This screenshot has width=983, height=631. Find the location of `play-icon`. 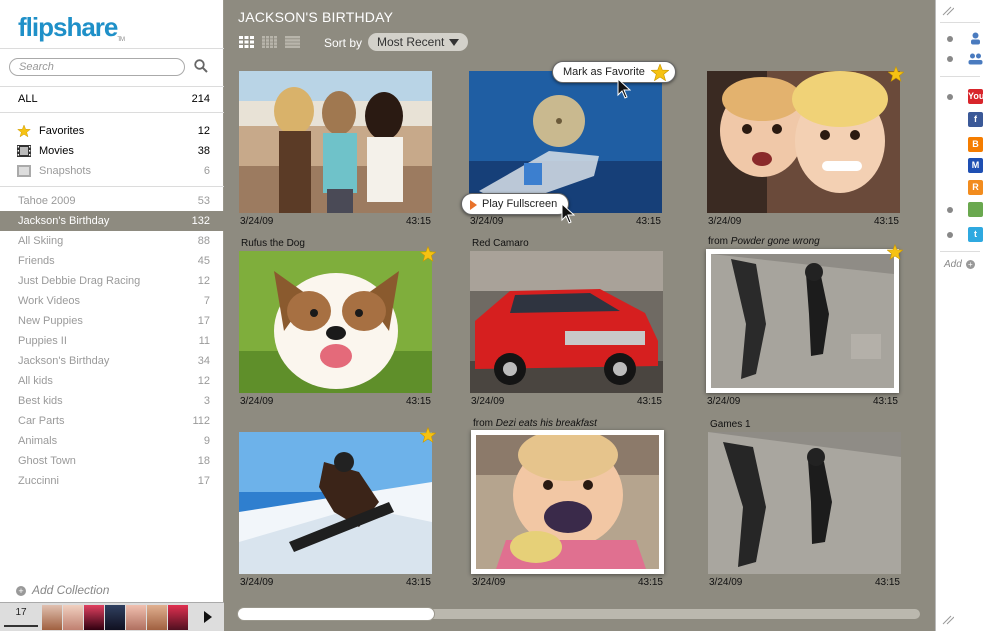

play-icon is located at coordinates (473, 205).